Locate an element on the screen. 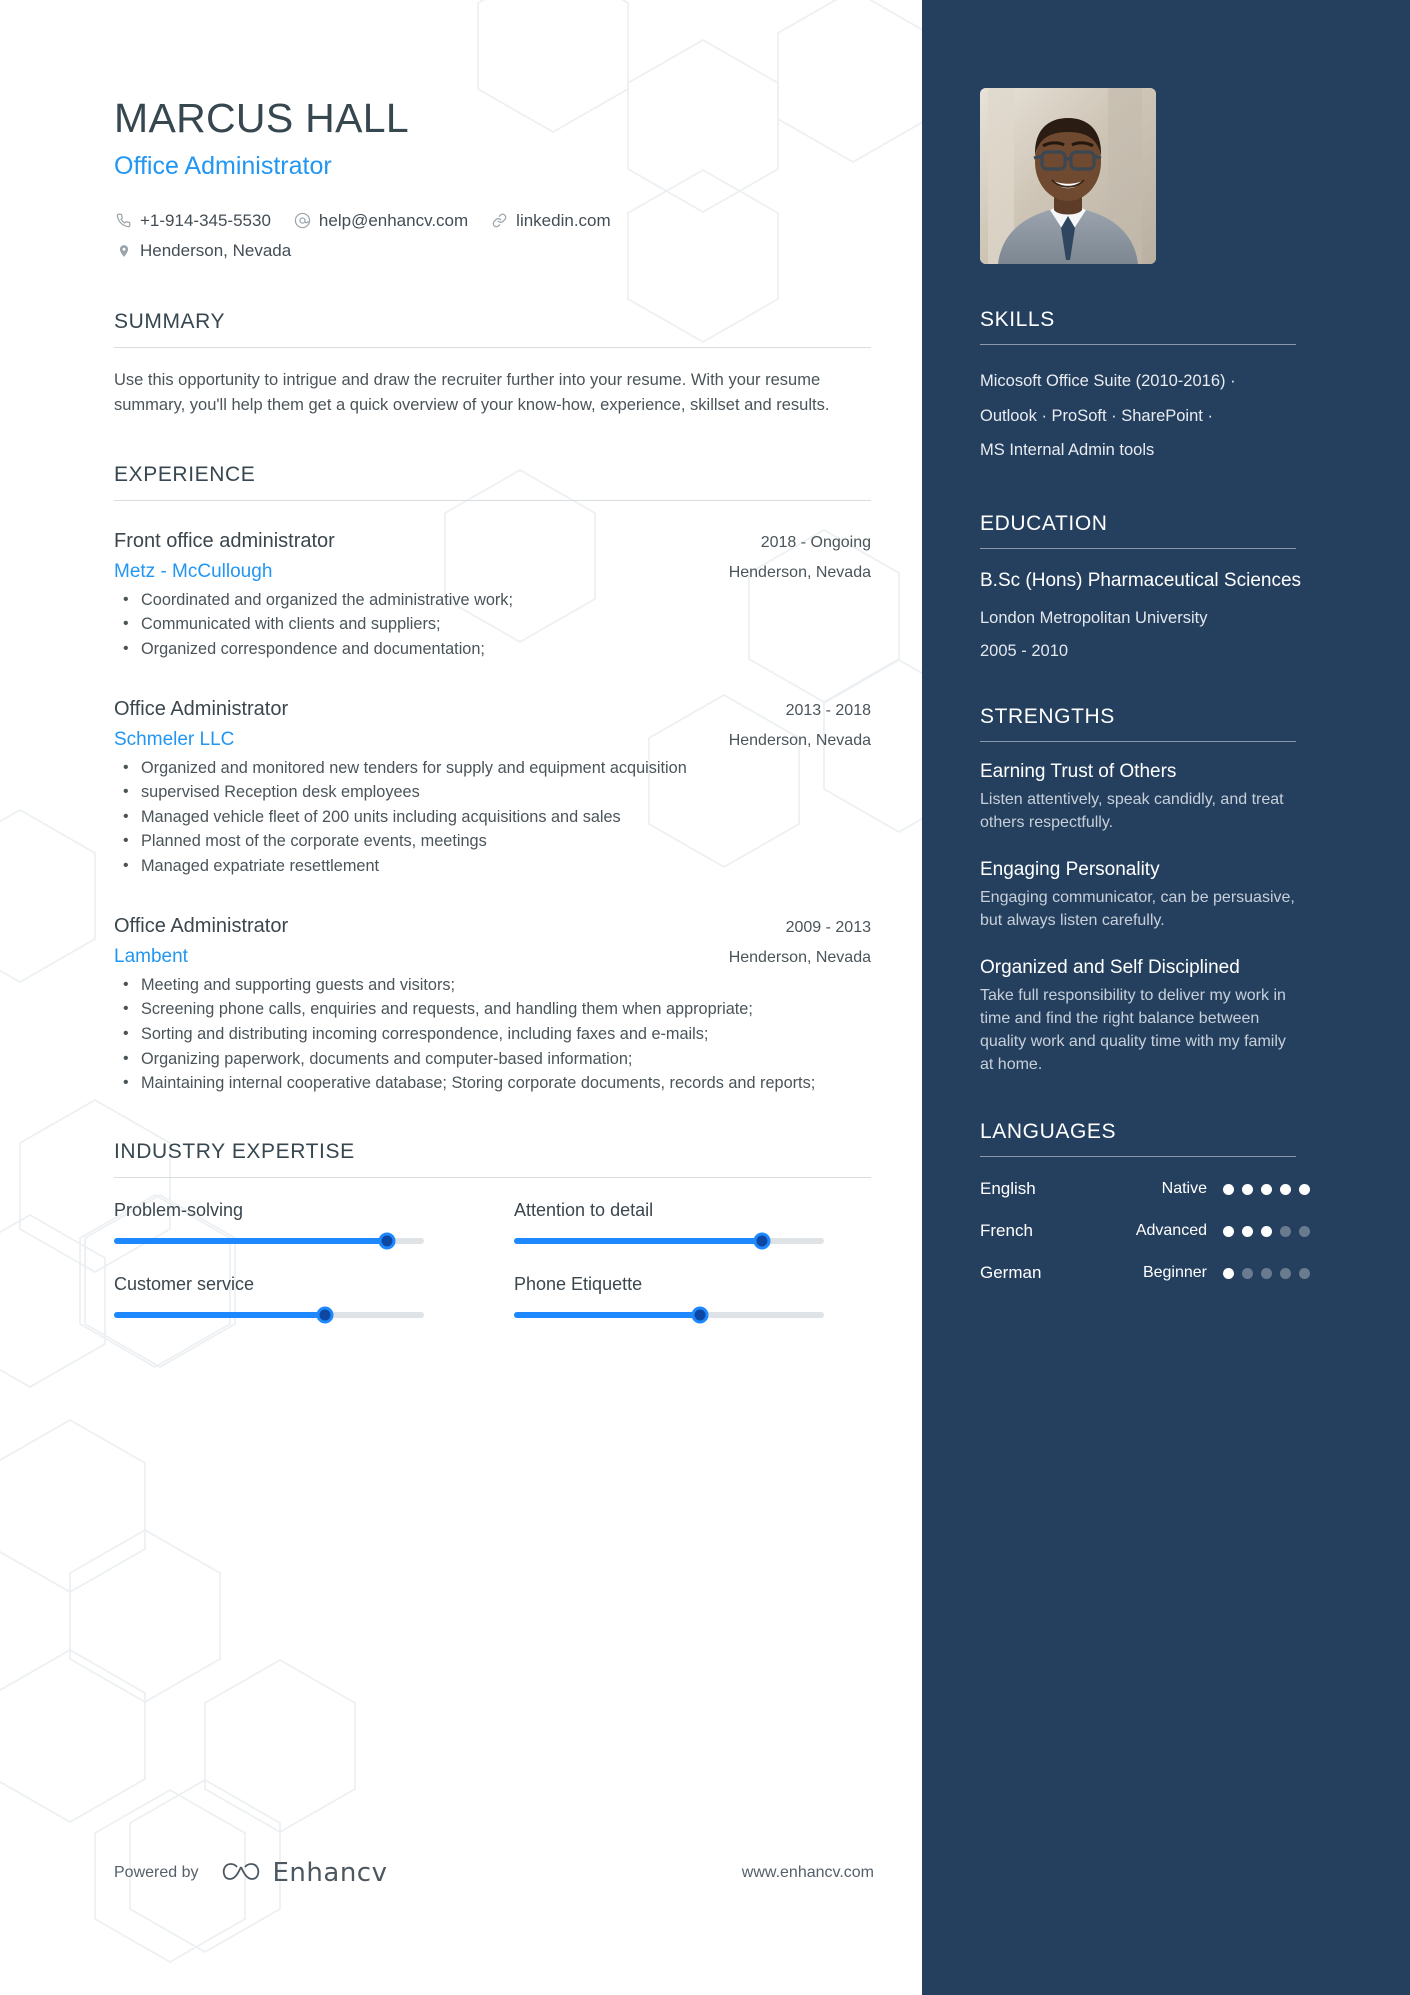 The height and width of the screenshot is (1995, 1410). contact-phone: +1-914-345-5530 is located at coordinates (192, 221).